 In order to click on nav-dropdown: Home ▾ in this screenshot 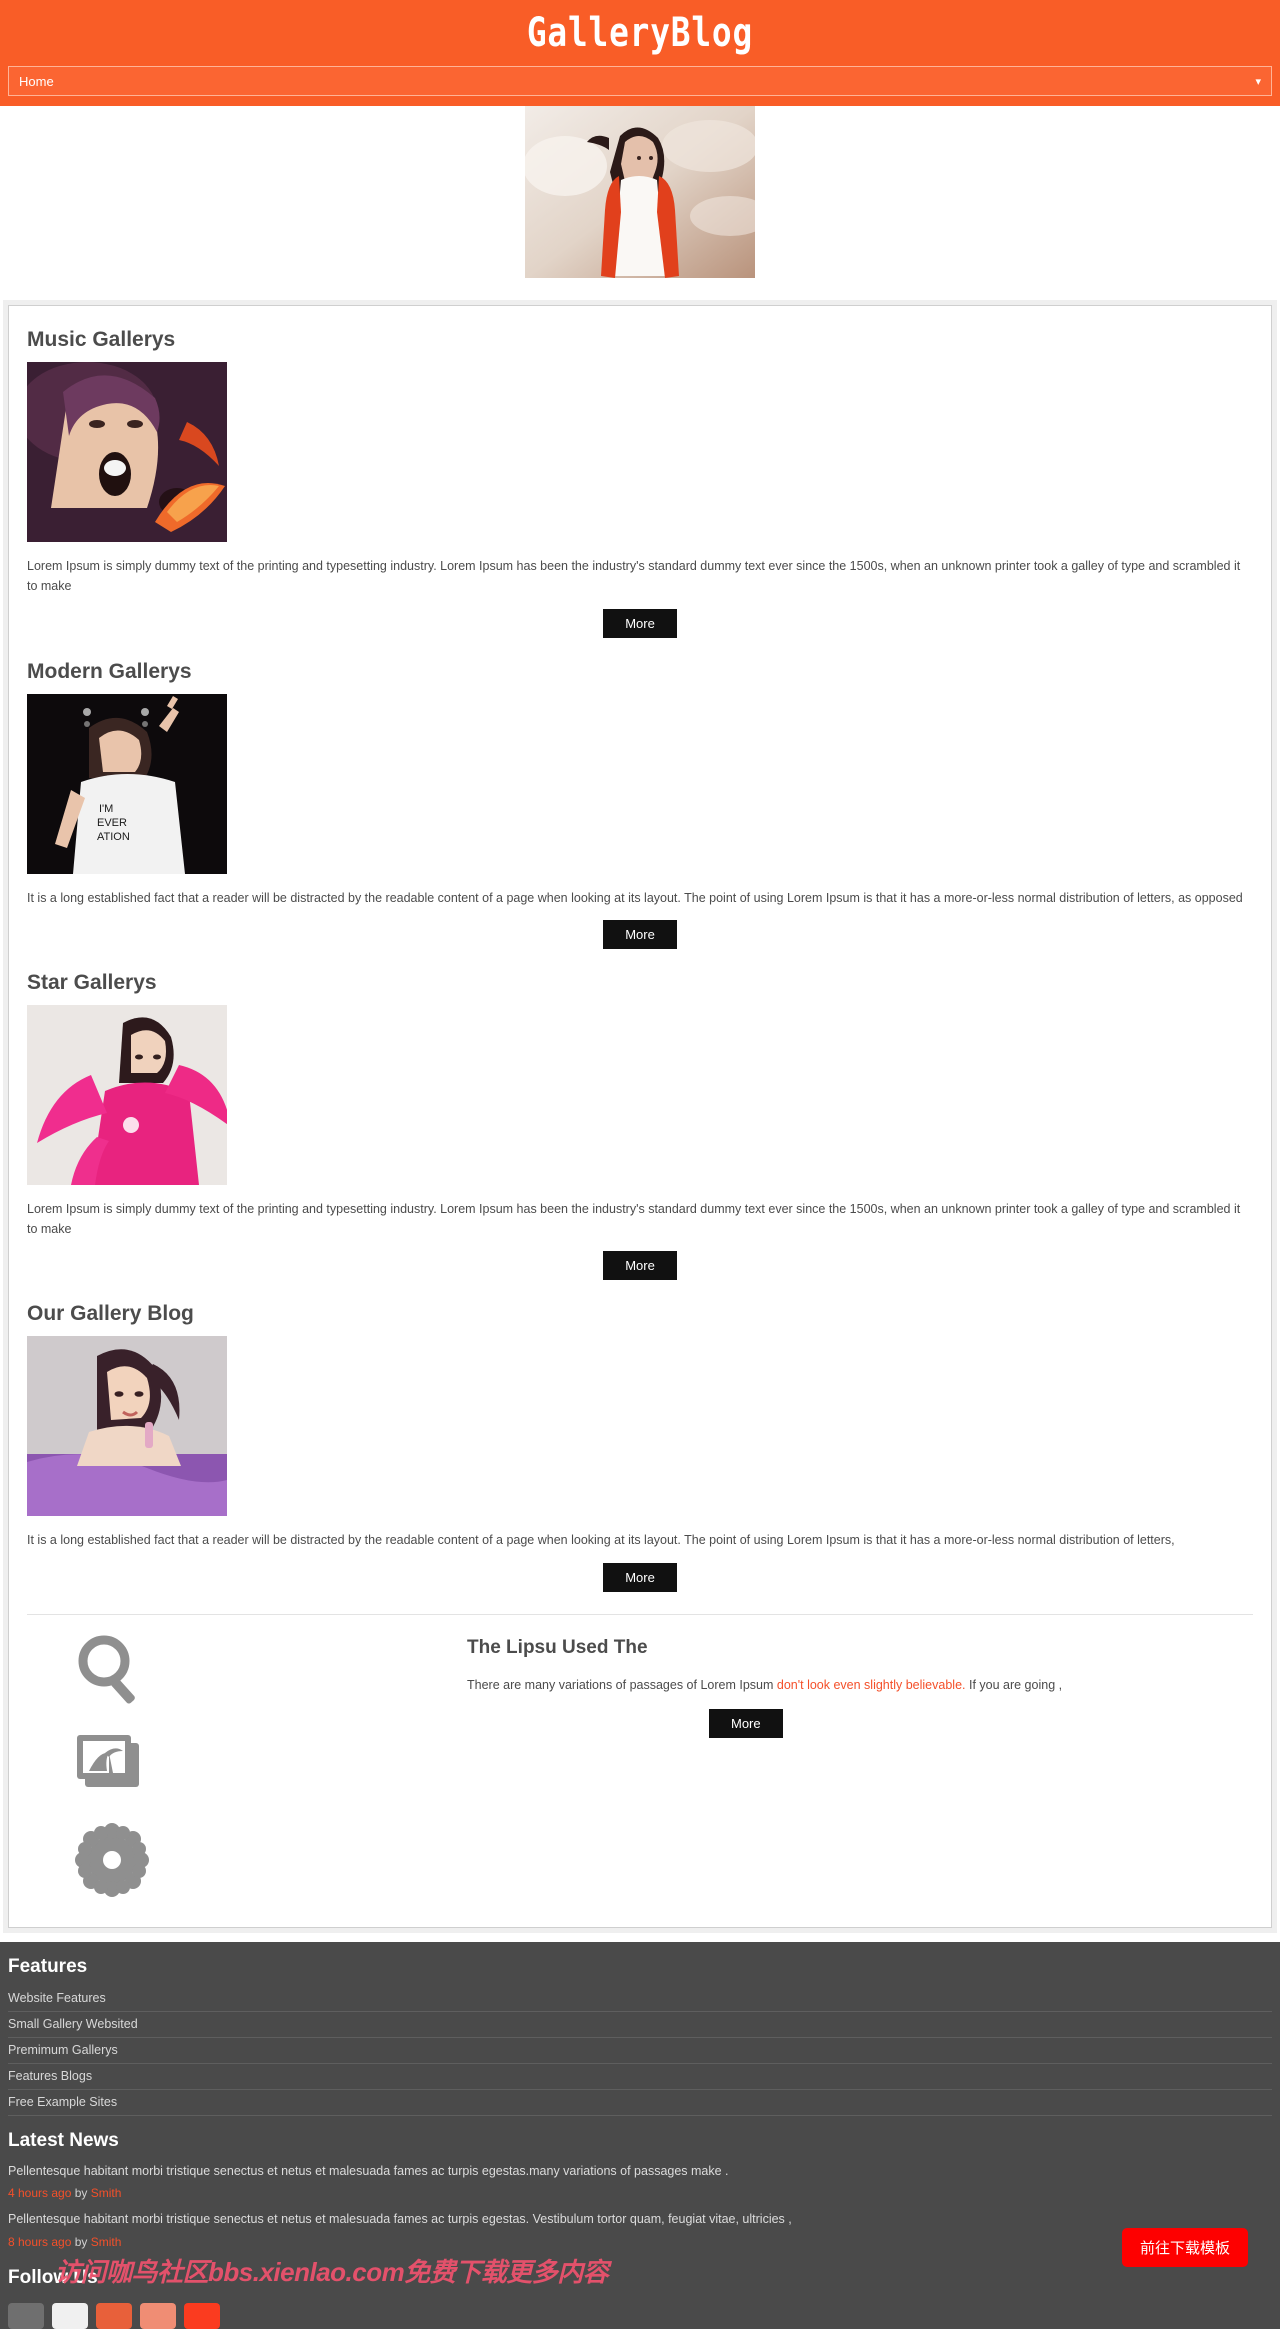, I will do `click(640, 81)`.